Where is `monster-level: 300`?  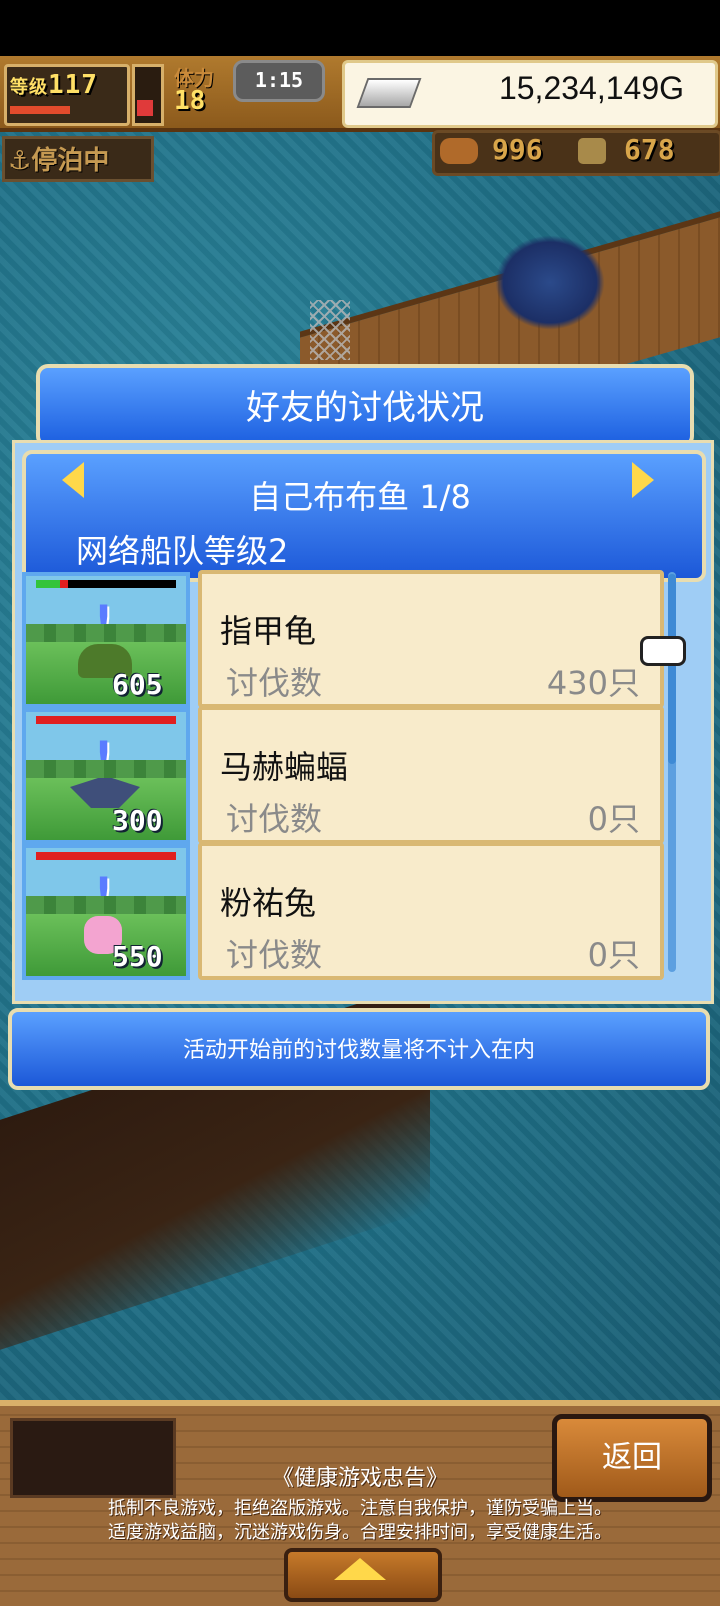 monster-level: 300 is located at coordinates (137, 820).